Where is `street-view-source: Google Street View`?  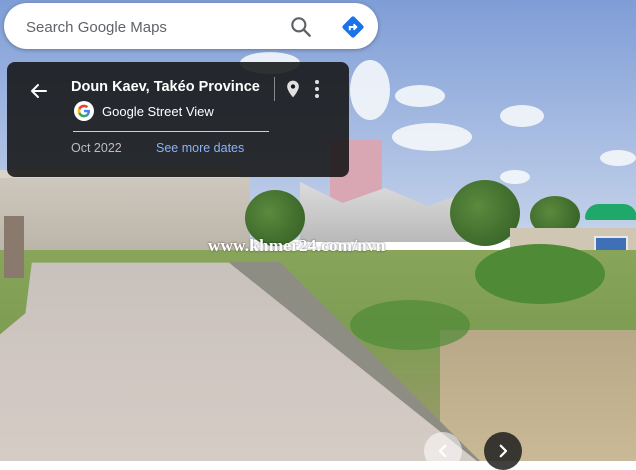 street-view-source: Google Street View is located at coordinates (144, 111).